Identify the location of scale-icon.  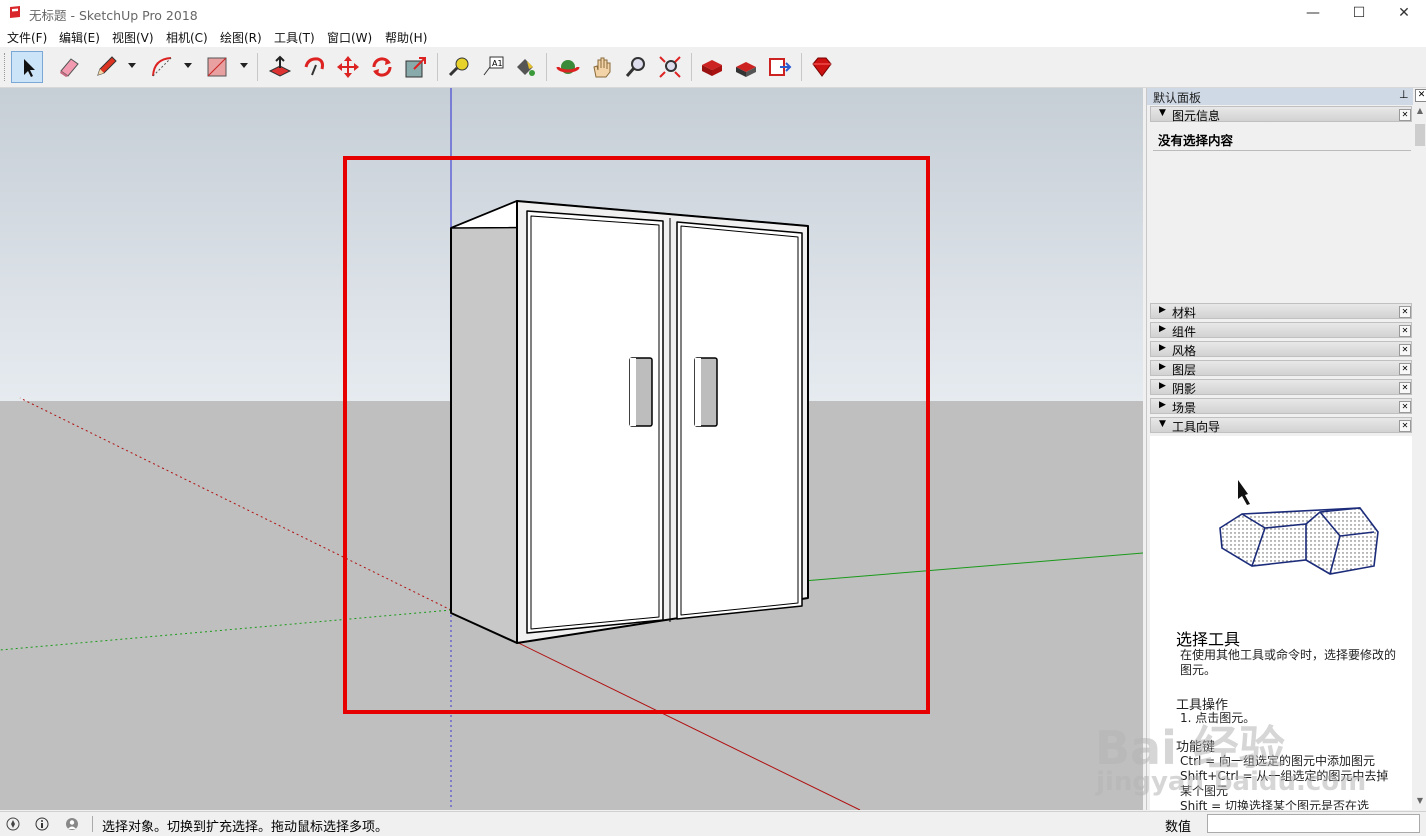
(415, 67).